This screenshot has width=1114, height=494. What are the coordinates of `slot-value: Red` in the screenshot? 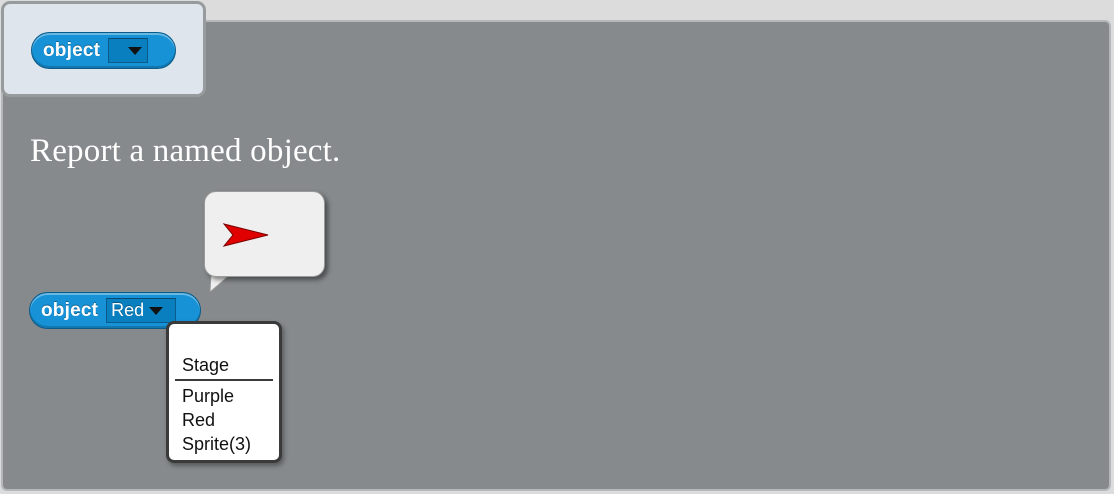 It's located at (128, 310).